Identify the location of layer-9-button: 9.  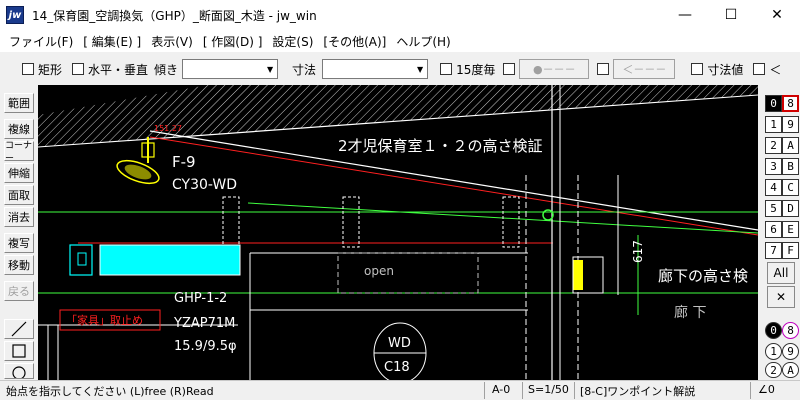
(790, 351).